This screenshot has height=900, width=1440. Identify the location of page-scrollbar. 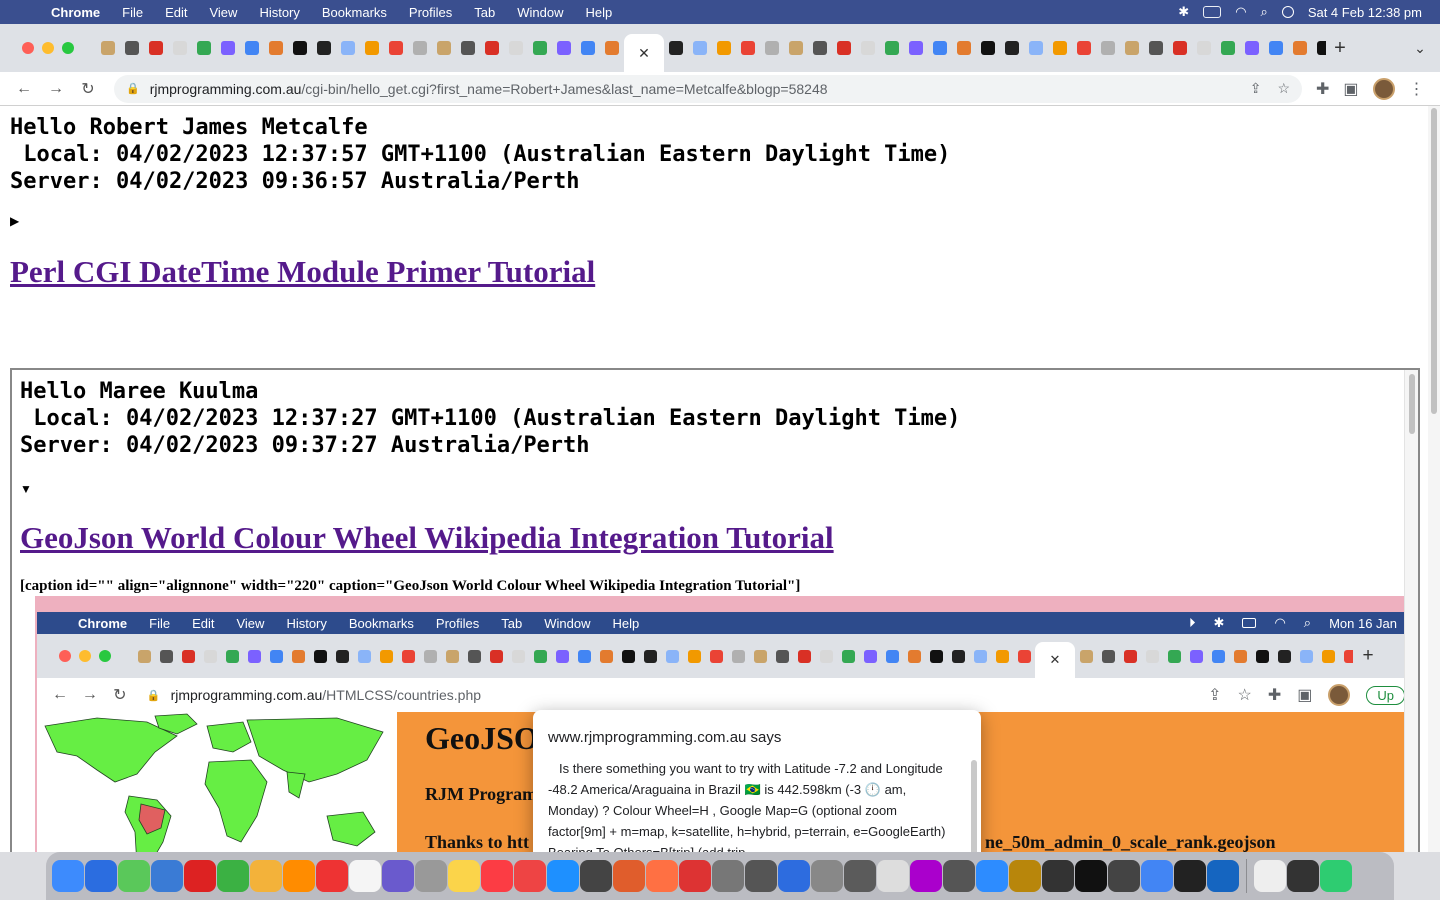
(1434, 479).